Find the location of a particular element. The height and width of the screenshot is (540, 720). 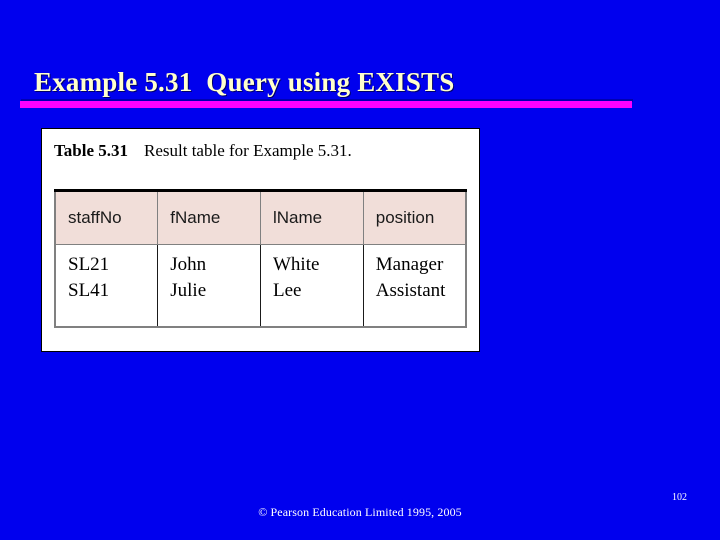

column-header-lname: lName is located at coordinates (312, 217).